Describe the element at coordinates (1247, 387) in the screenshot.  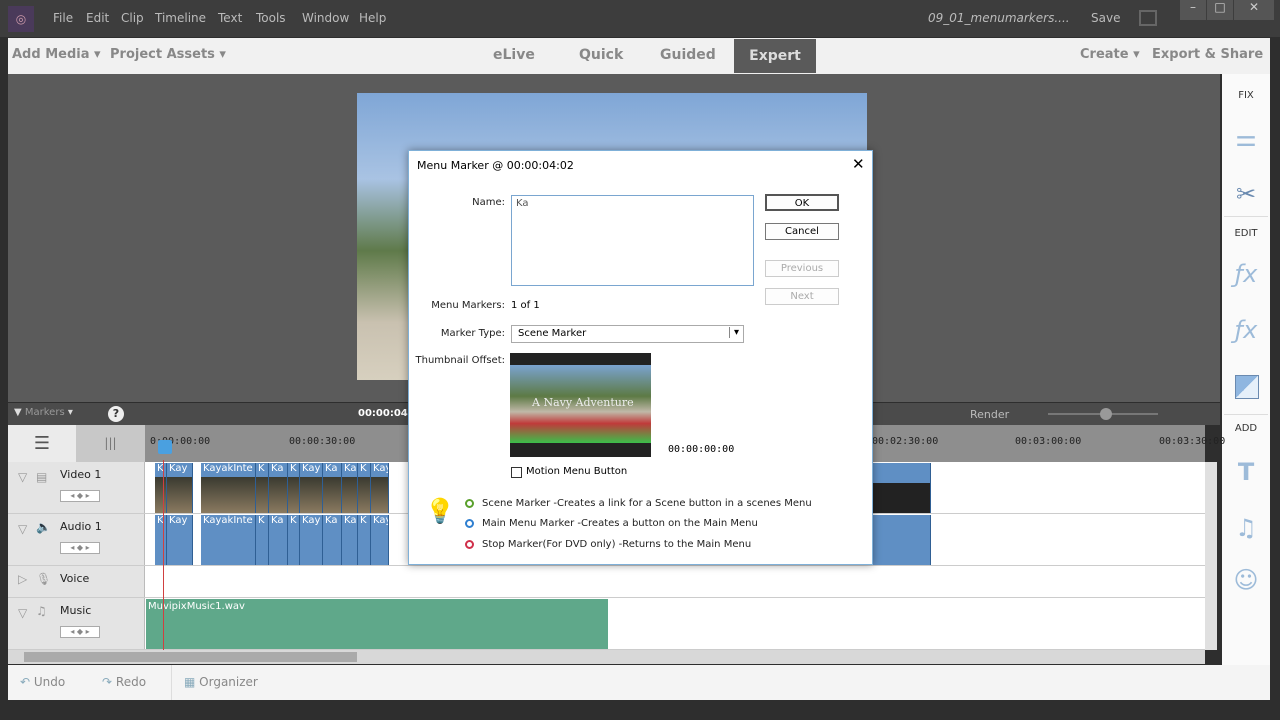
I see `transitions-icon` at that location.